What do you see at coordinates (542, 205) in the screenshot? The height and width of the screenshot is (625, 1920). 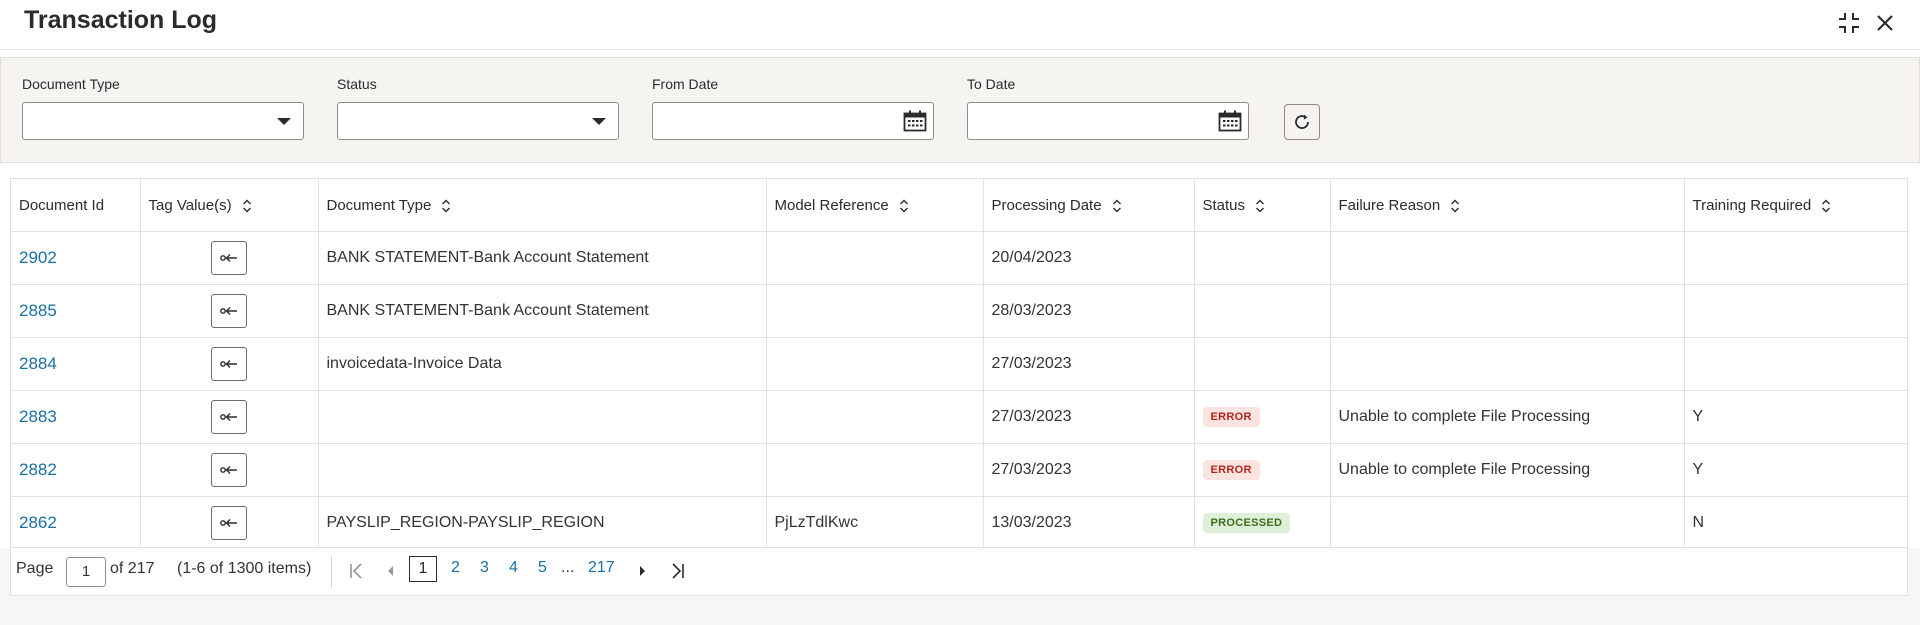 I see `column-header-document-type: Document Type` at bounding box center [542, 205].